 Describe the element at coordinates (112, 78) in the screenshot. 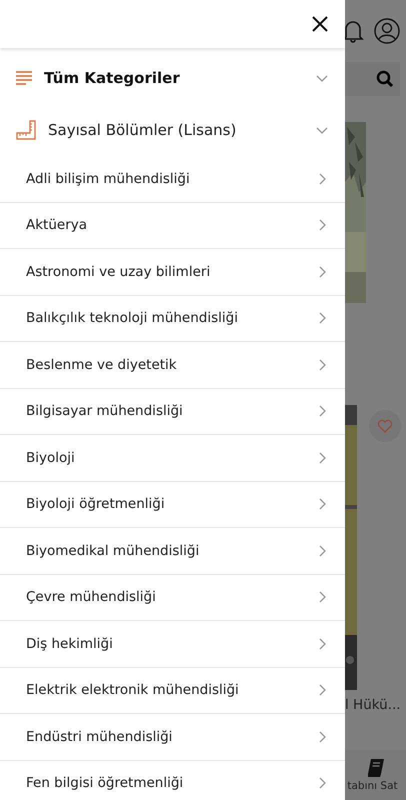

I see `category-label: Tüm Kategoriler` at that location.